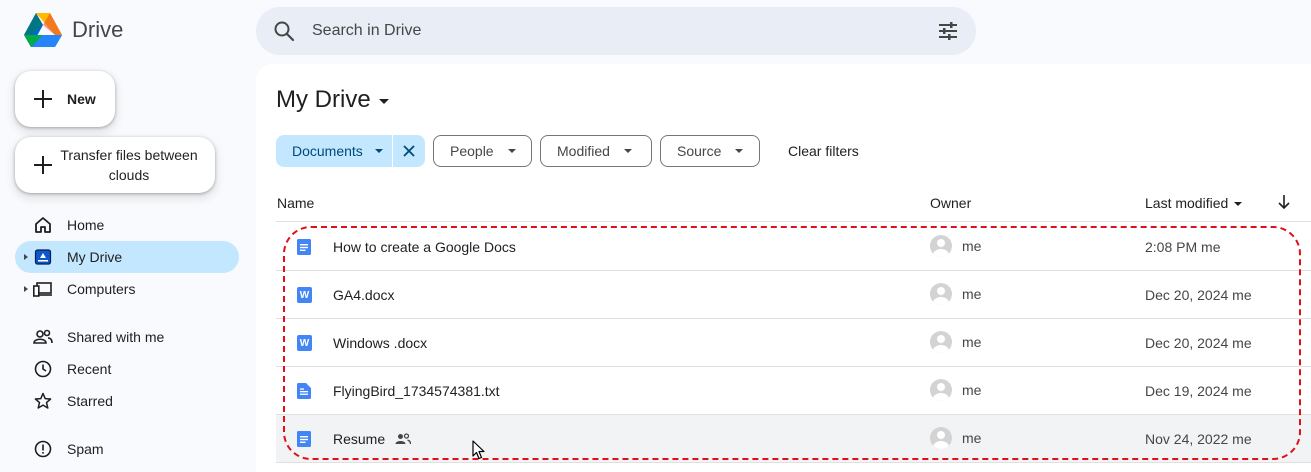  I want to click on column-owner: Owner, so click(951, 203).